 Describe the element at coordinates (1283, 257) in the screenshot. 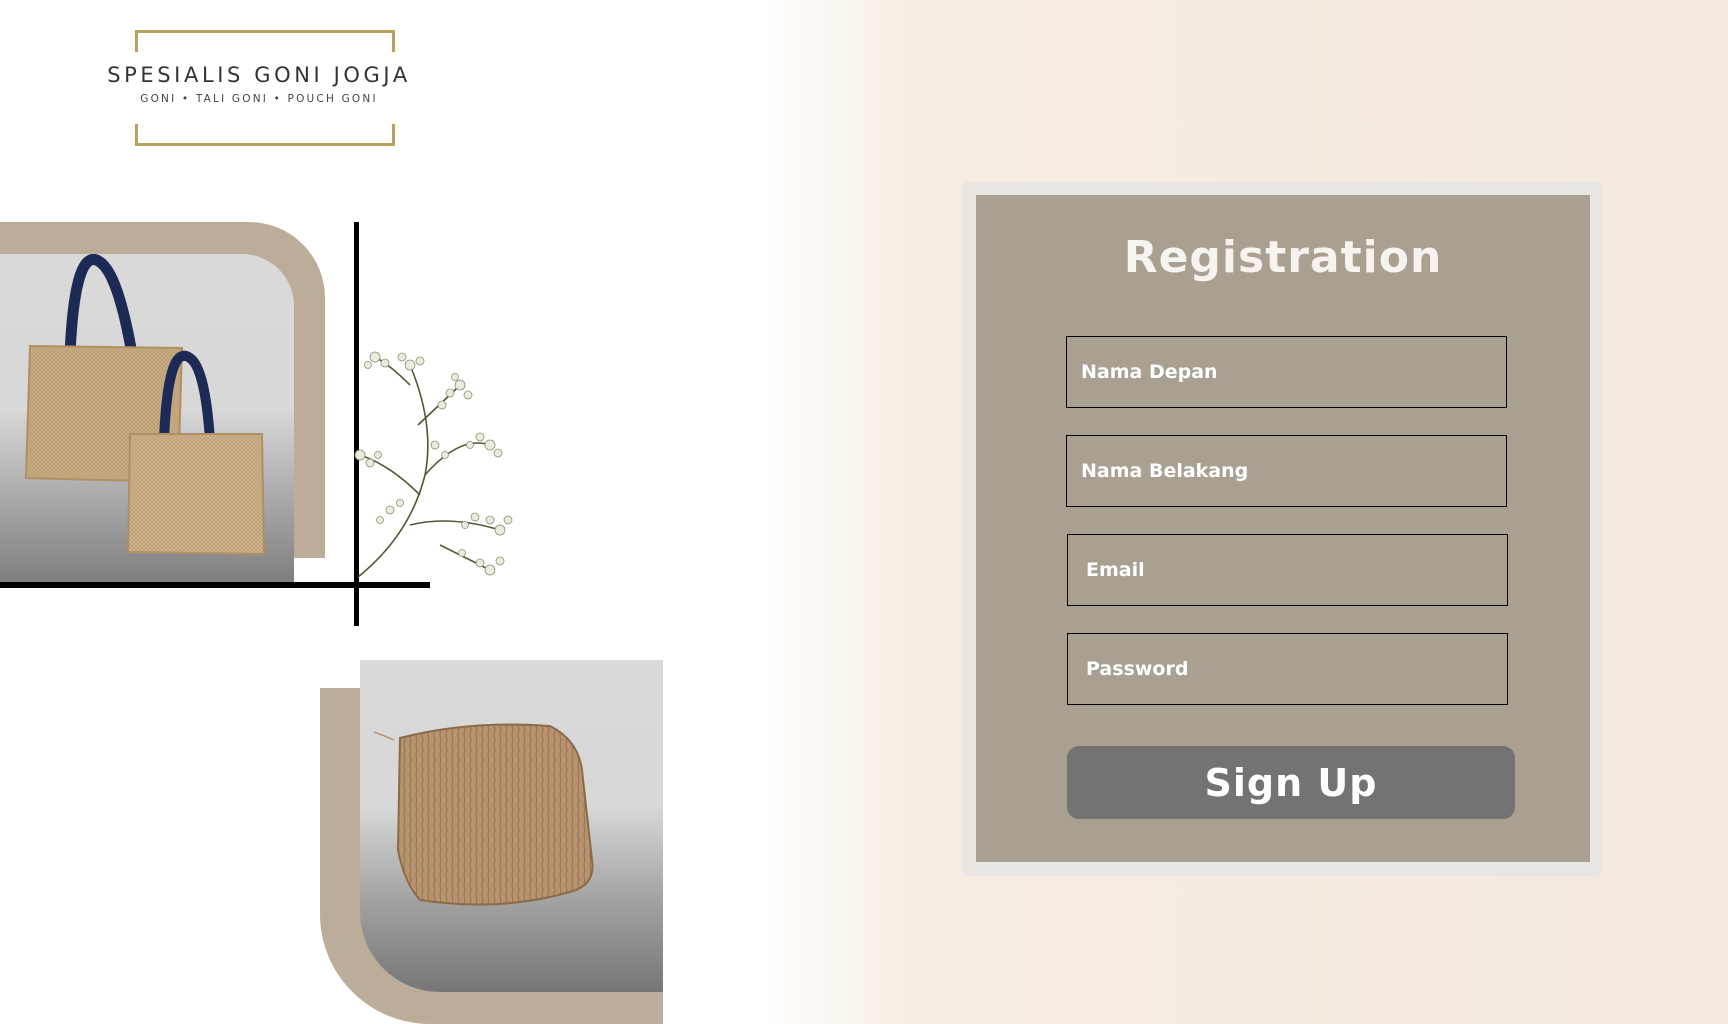

I see `form-title: Registration` at that location.